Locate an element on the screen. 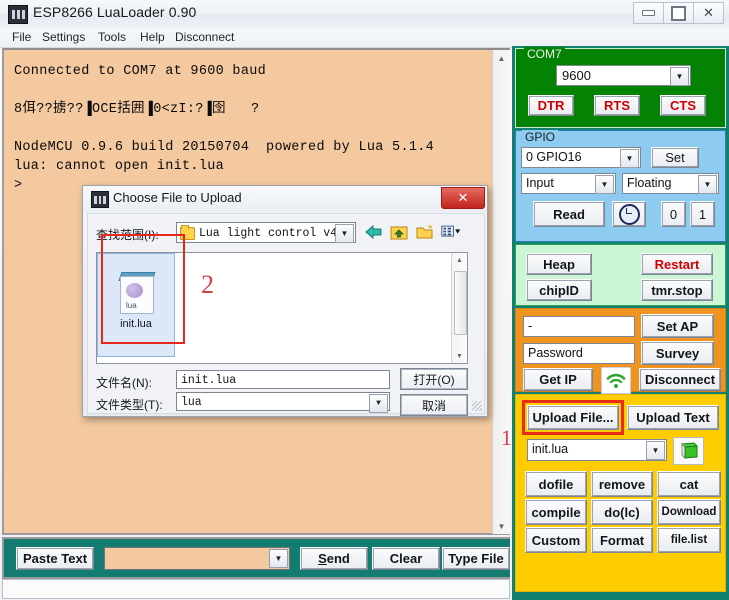 The height and width of the screenshot is (600, 729). compile-button: compile is located at coordinates (556, 512).